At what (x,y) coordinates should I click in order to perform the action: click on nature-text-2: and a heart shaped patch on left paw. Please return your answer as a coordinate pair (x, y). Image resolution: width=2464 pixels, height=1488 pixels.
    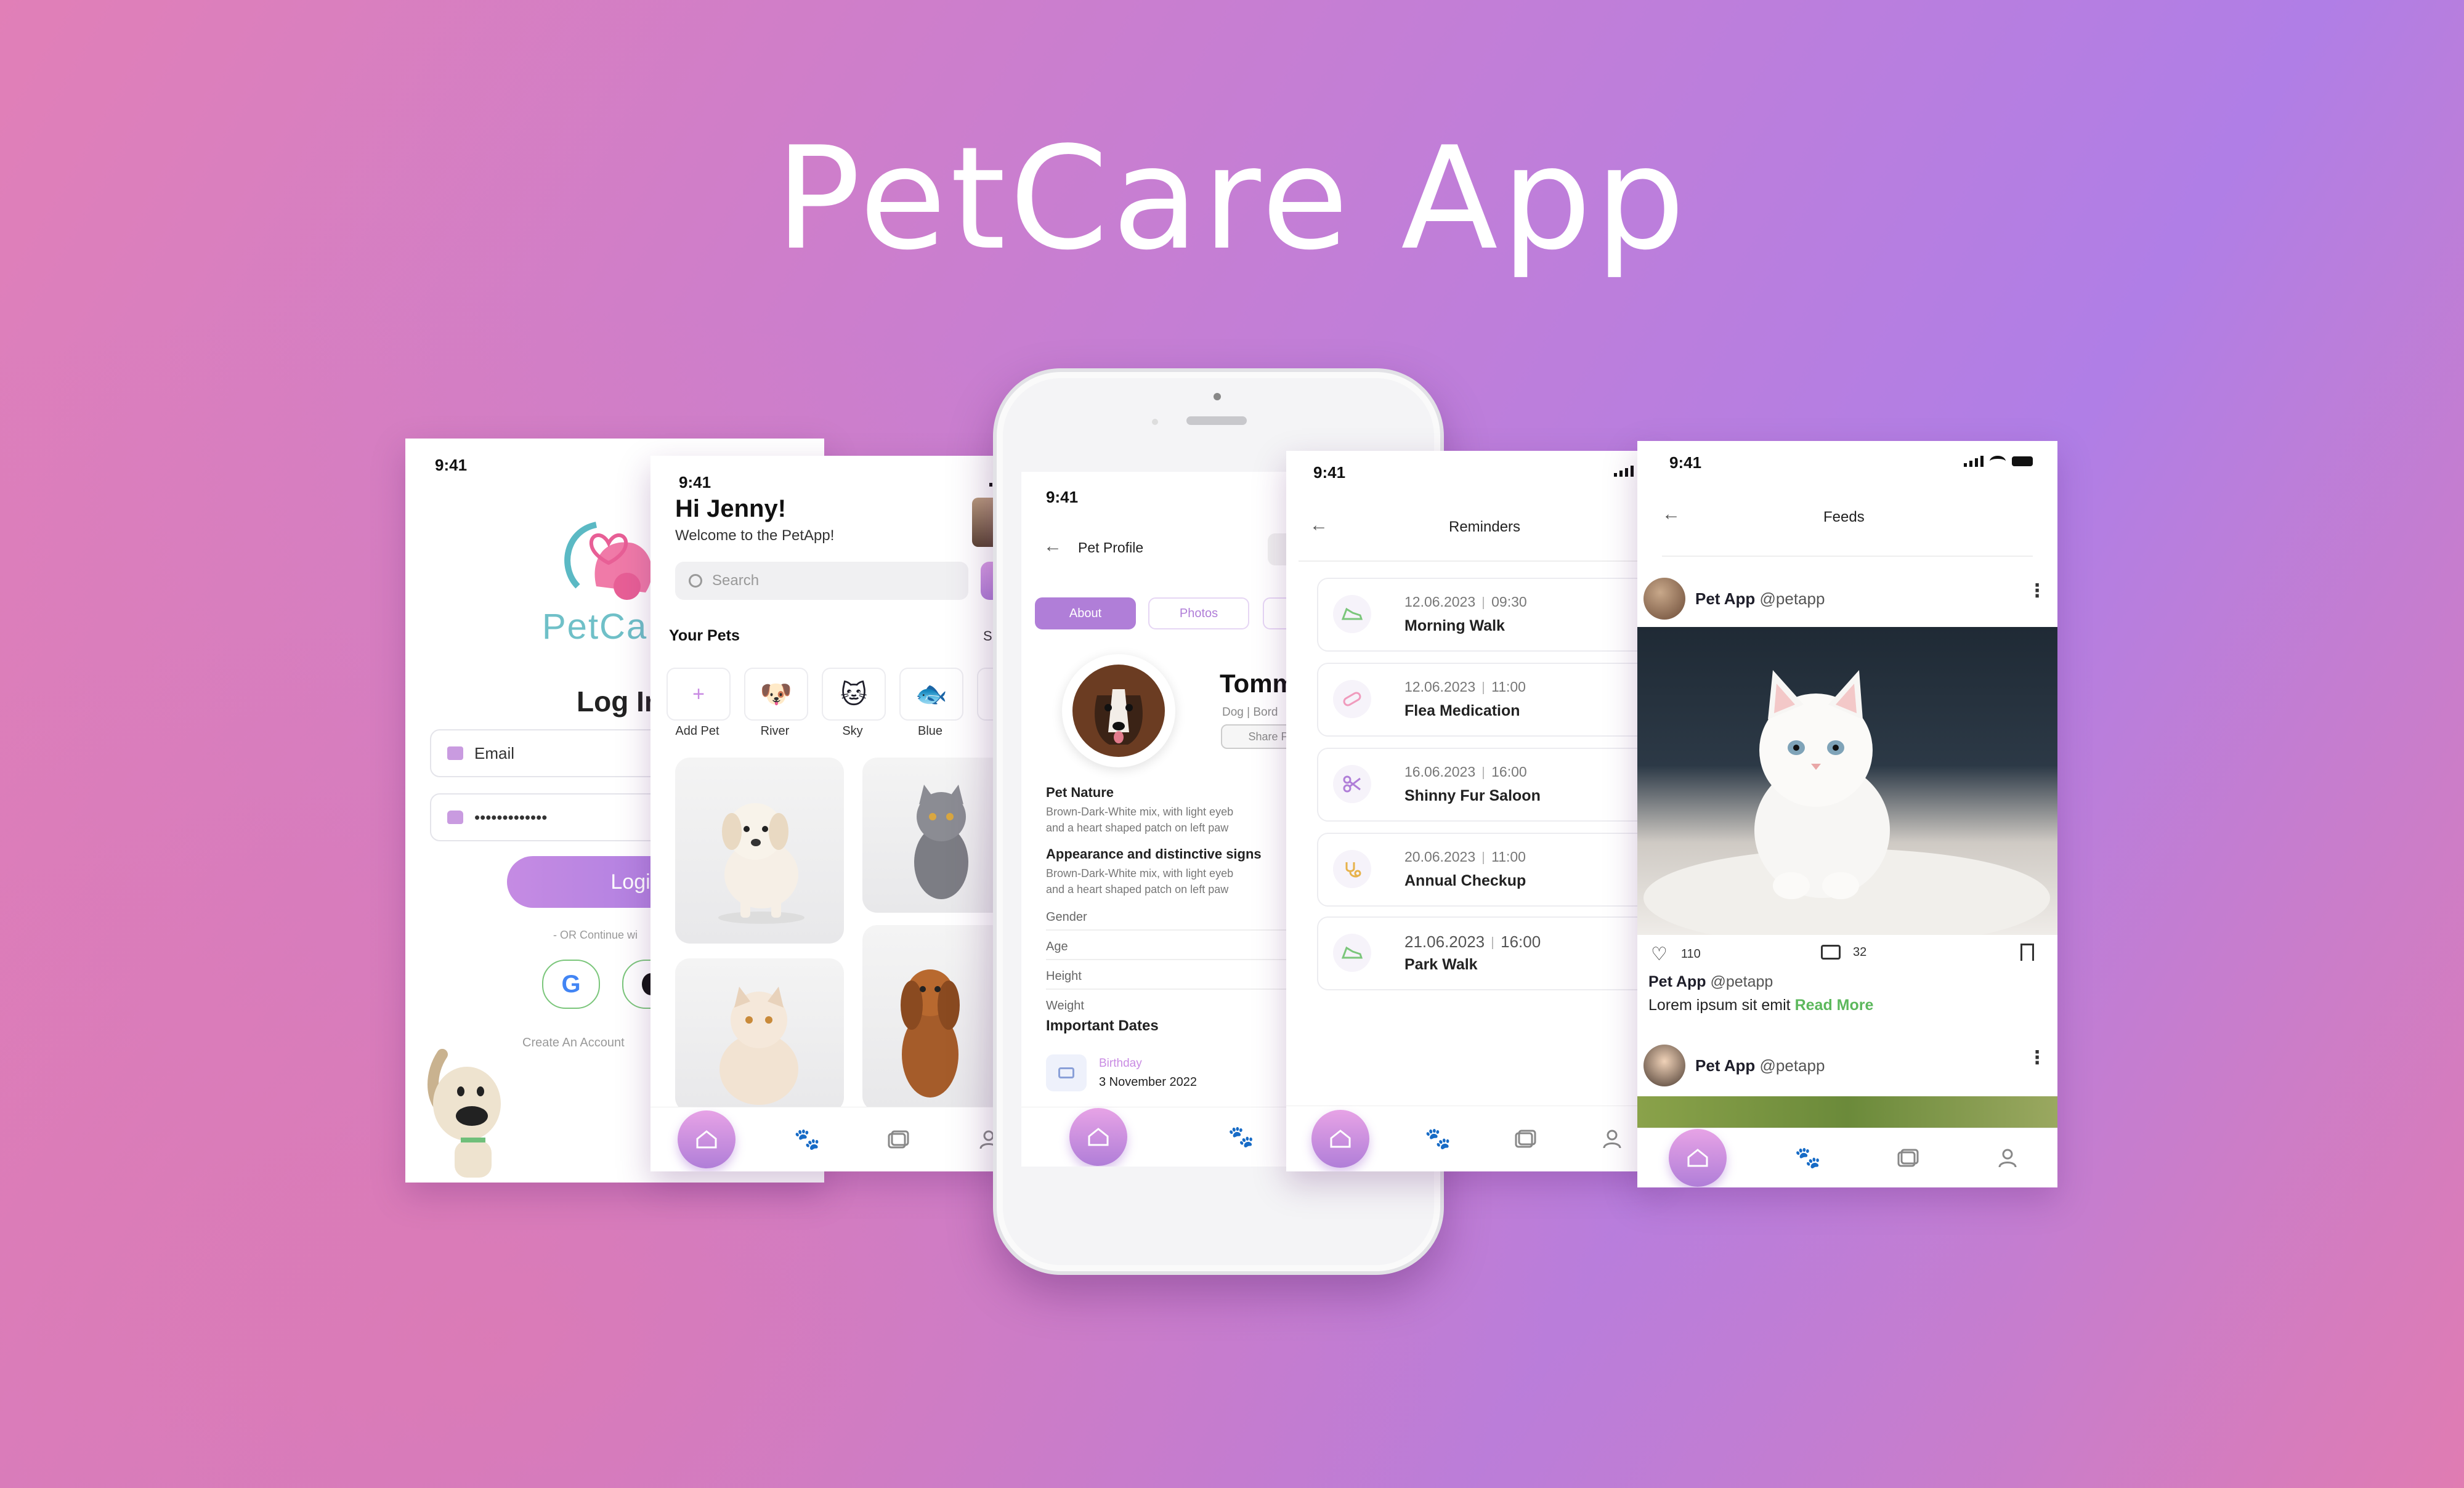
    Looking at the image, I should click on (1137, 828).